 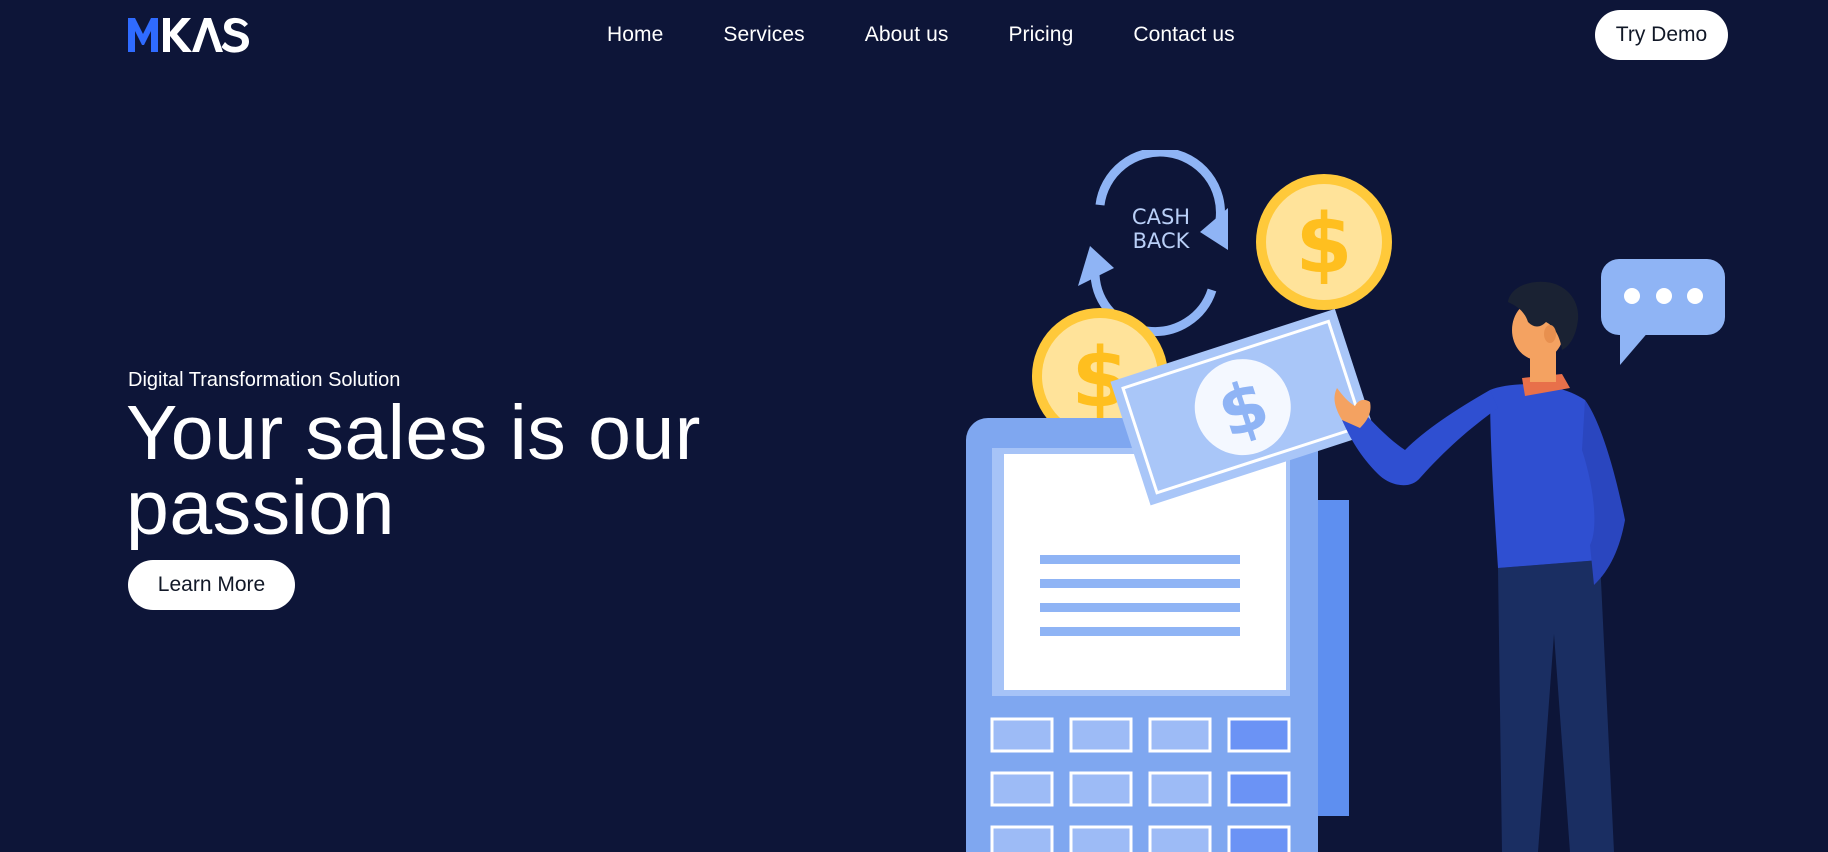 I want to click on dollar-coin-icon: $, so click(x=1324, y=242).